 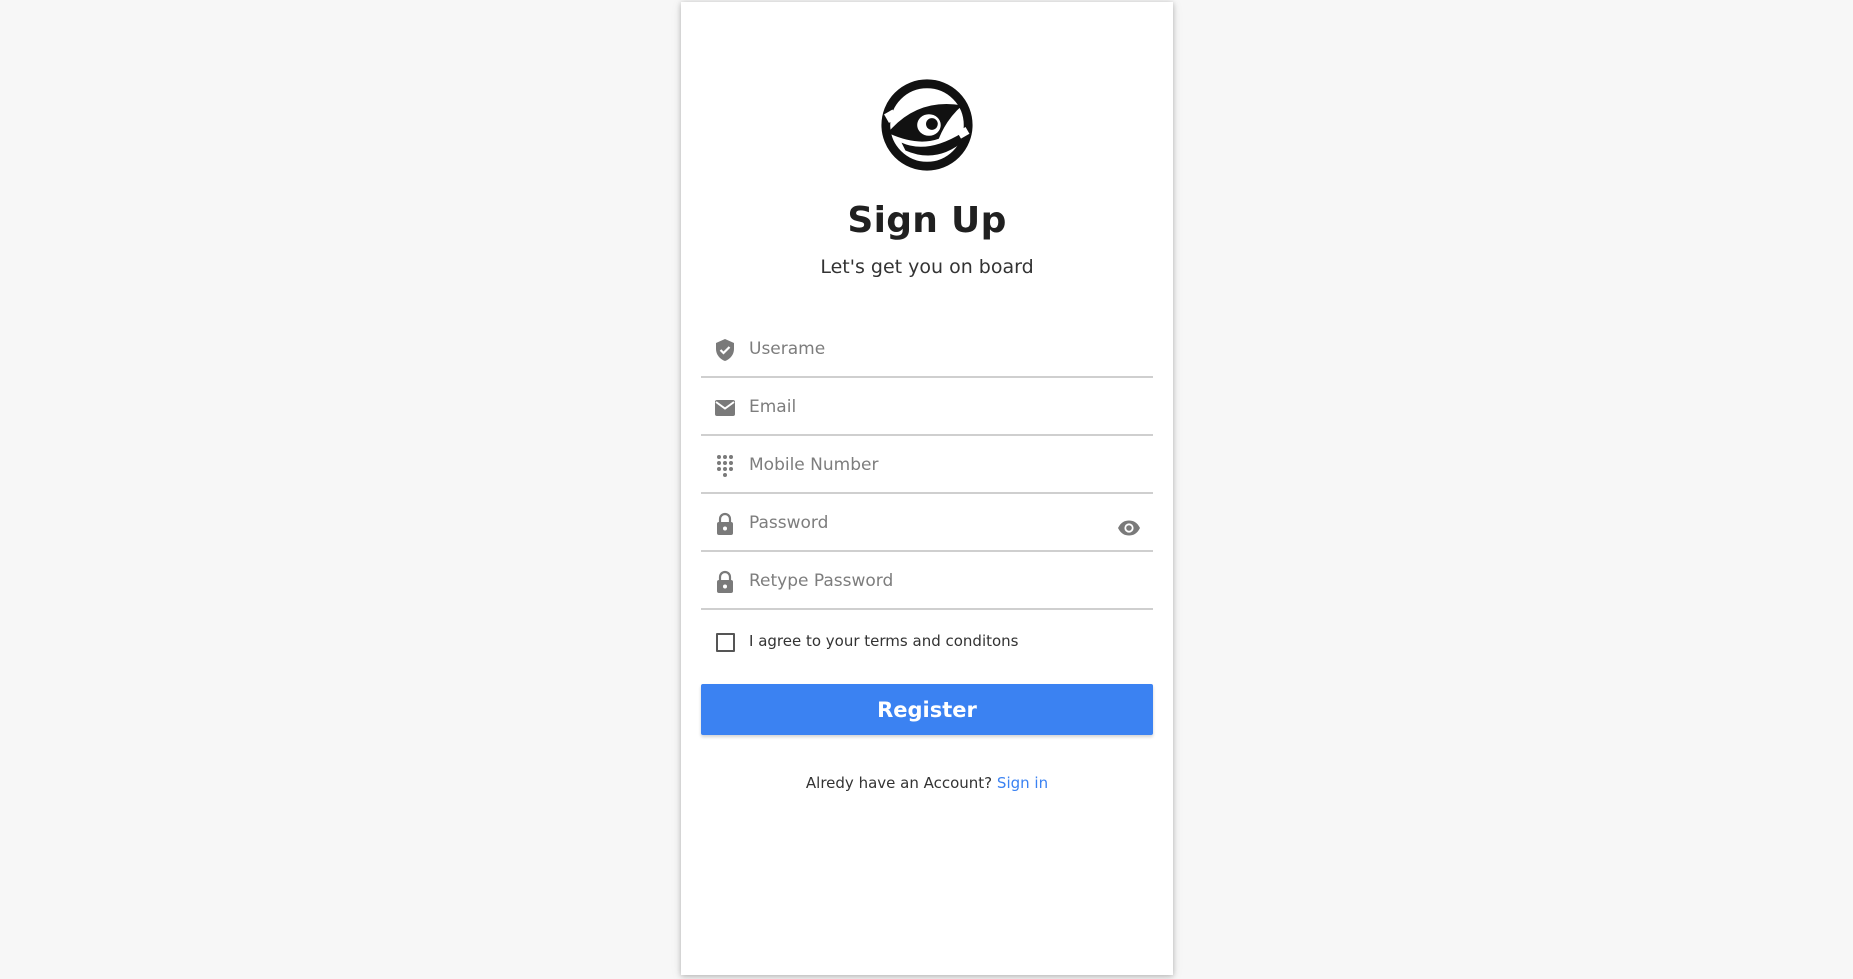 I want to click on terms-row: I agree to your terms and conditons, so click(x=927, y=643).